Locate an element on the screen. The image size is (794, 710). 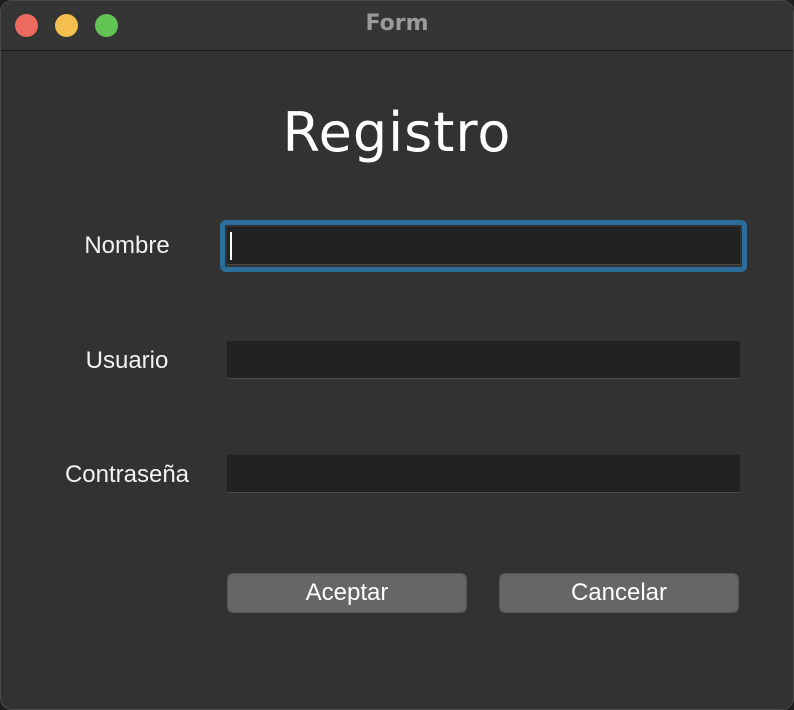
nombre-input is located at coordinates (483, 246).